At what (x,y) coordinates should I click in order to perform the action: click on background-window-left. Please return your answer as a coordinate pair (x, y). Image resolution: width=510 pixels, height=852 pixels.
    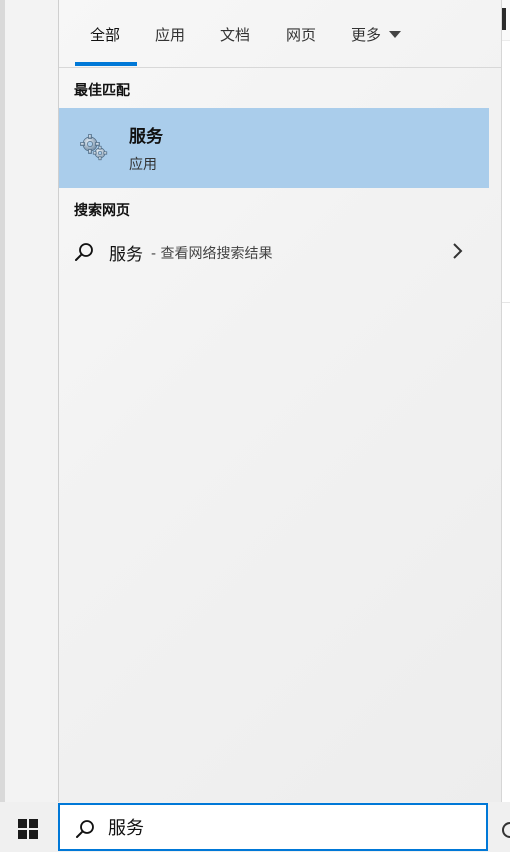
    Looking at the image, I should click on (29, 401).